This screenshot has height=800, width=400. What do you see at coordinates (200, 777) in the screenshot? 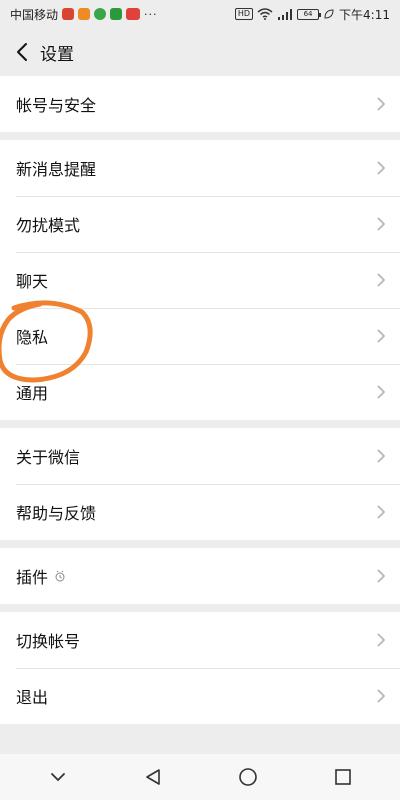
I see `system-nav-bar` at bounding box center [200, 777].